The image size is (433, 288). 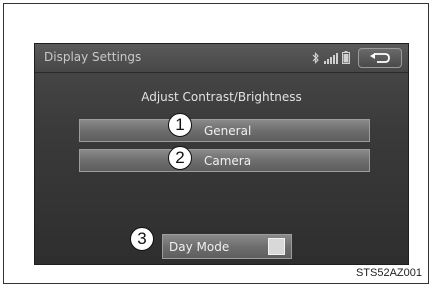 I want to click on figure-id: STS52AZ001, so click(x=388, y=273).